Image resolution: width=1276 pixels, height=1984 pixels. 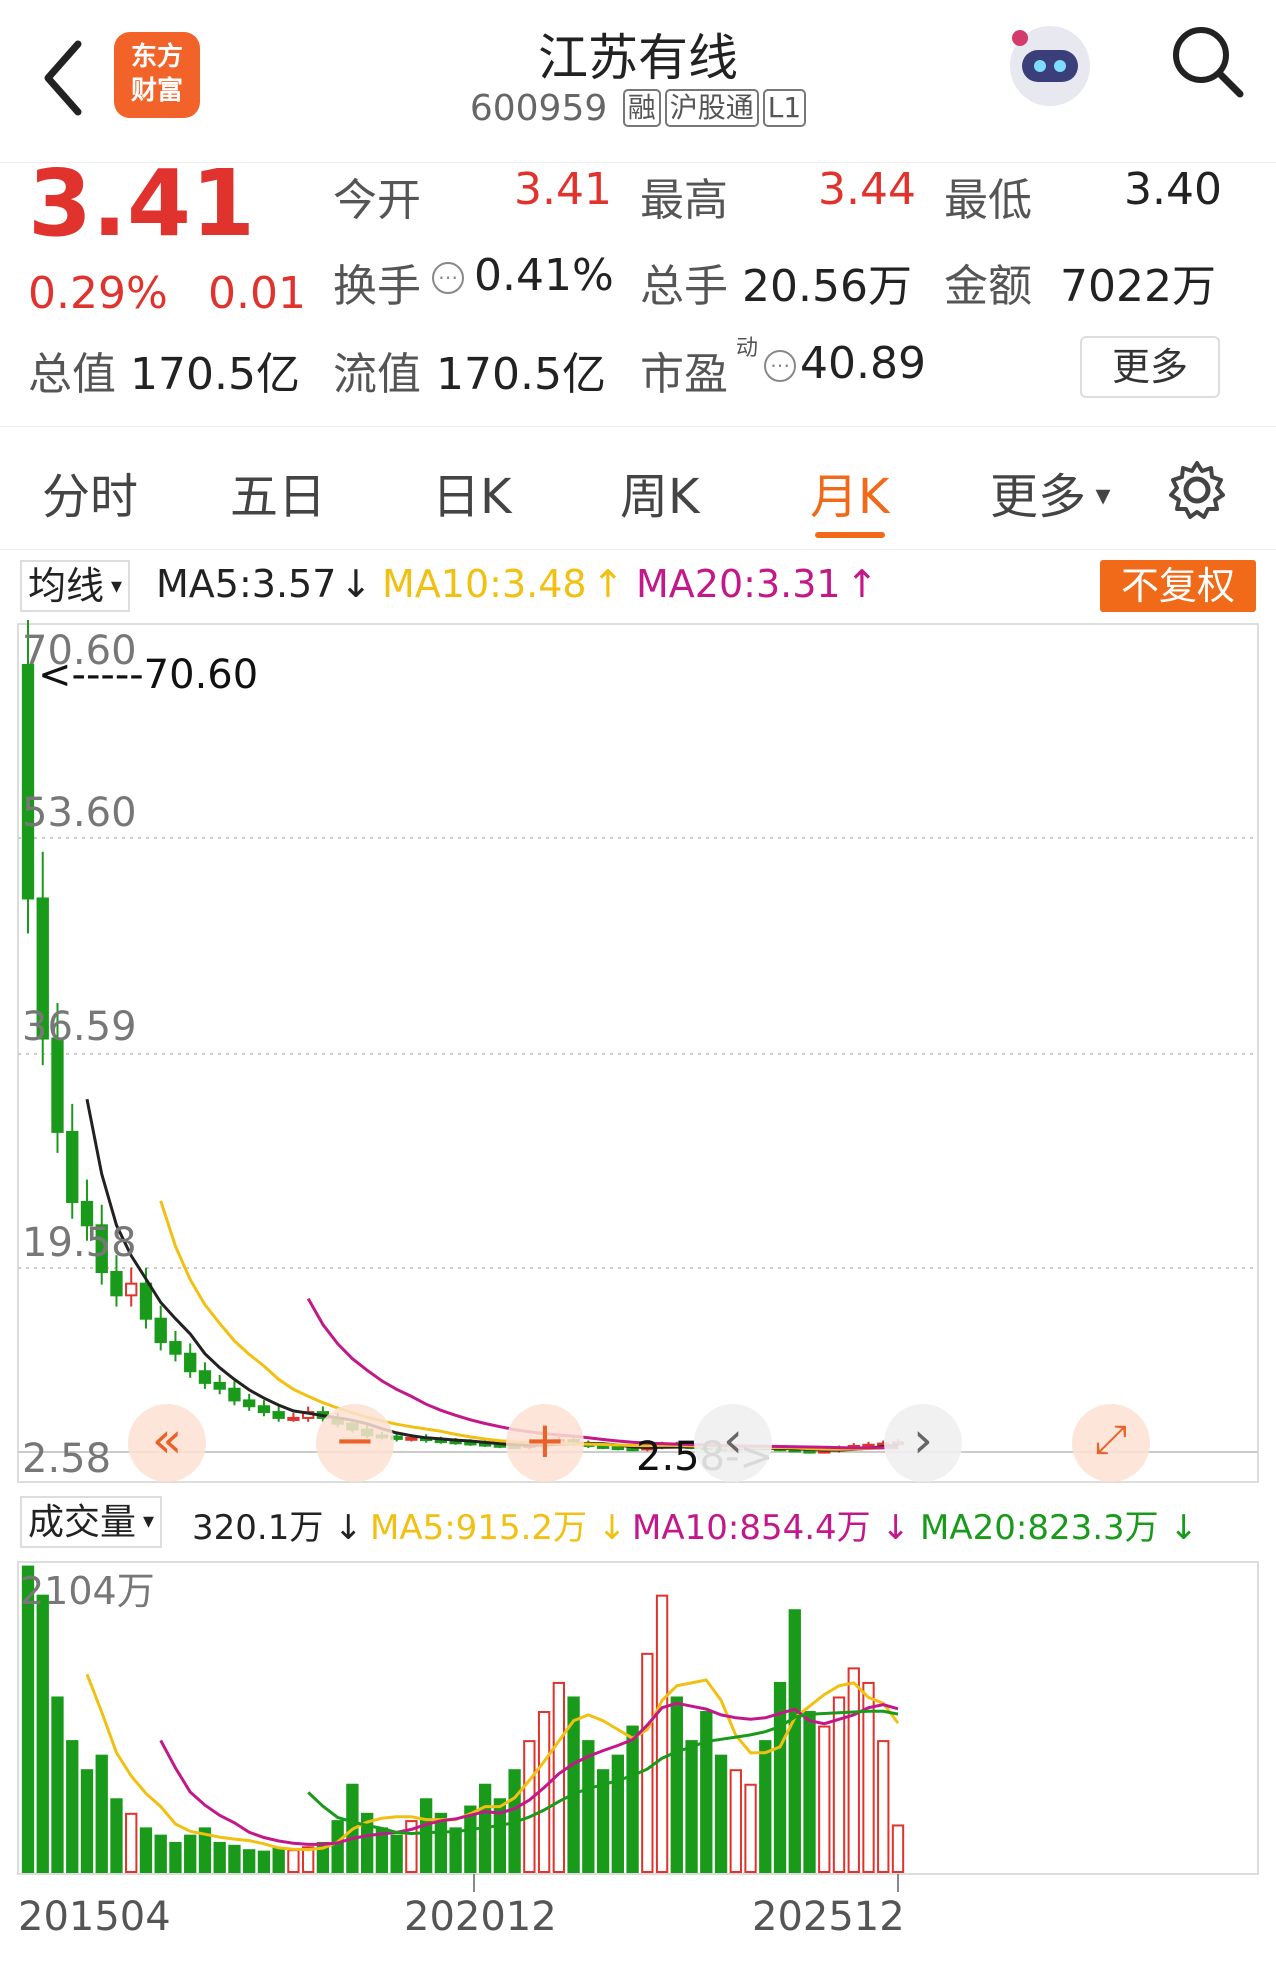 What do you see at coordinates (771, 1528) in the screenshot?
I see `volume-ma10: MA10:854.4万 ↓` at bounding box center [771, 1528].